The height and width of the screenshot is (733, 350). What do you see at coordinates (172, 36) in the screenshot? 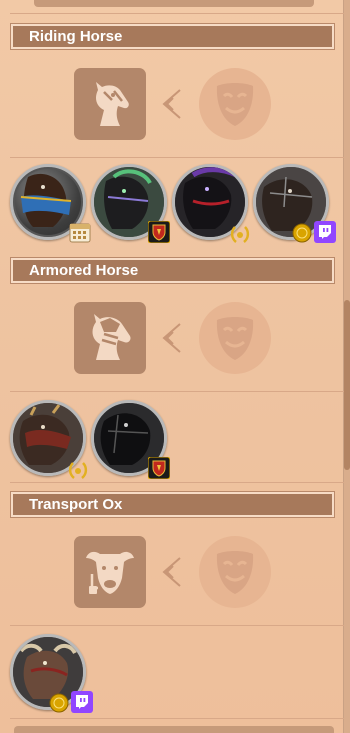
I see `section-header-riding-horse: Riding Horse` at bounding box center [172, 36].